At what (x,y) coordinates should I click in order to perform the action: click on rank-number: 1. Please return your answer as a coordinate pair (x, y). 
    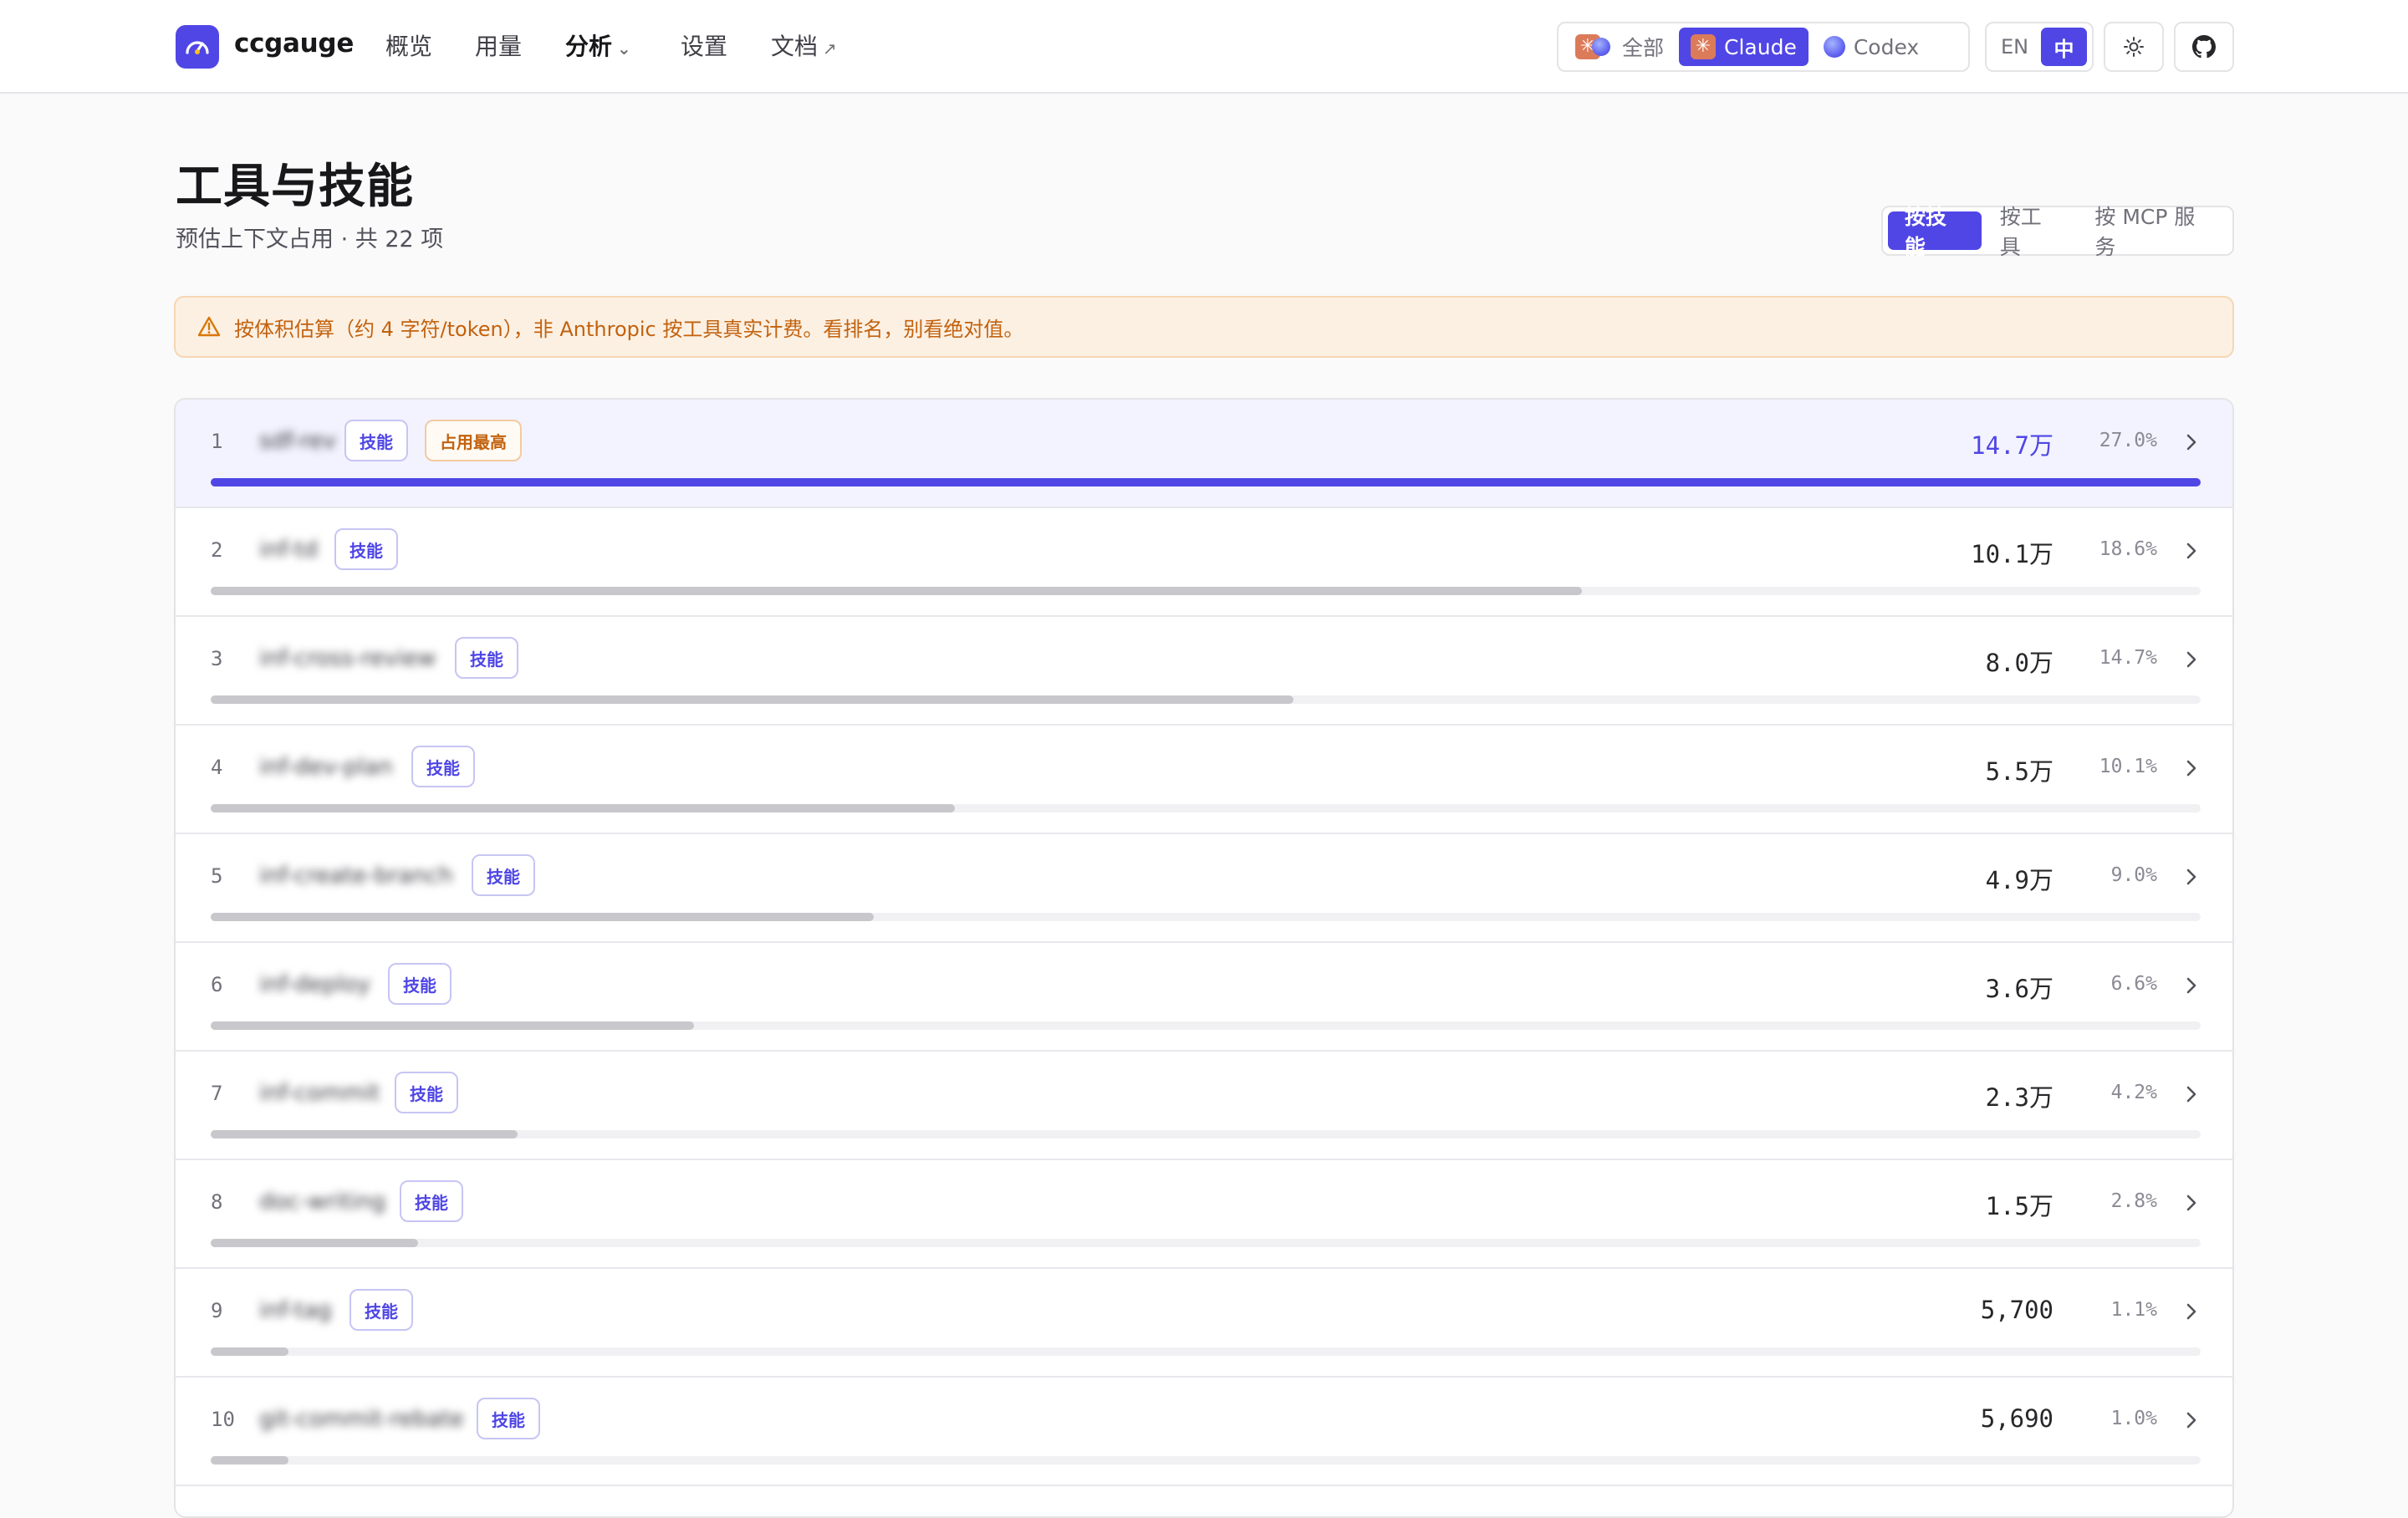
    Looking at the image, I should click on (217, 441).